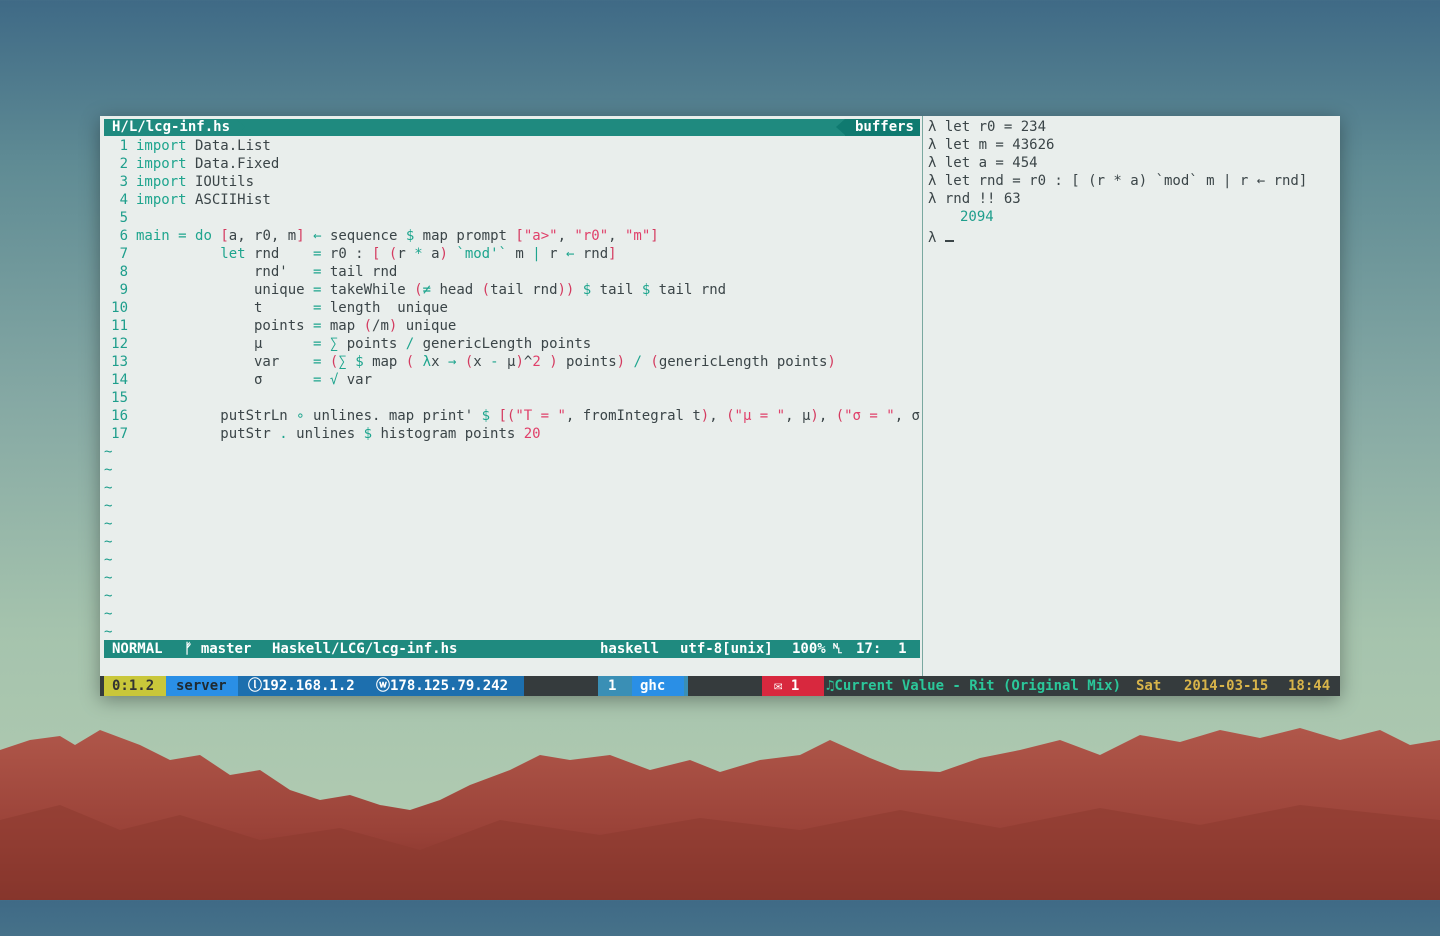 The width and height of the screenshot is (1440, 936). Describe the element at coordinates (1149, 686) in the screenshot. I see `day-of-week: Sat` at that location.